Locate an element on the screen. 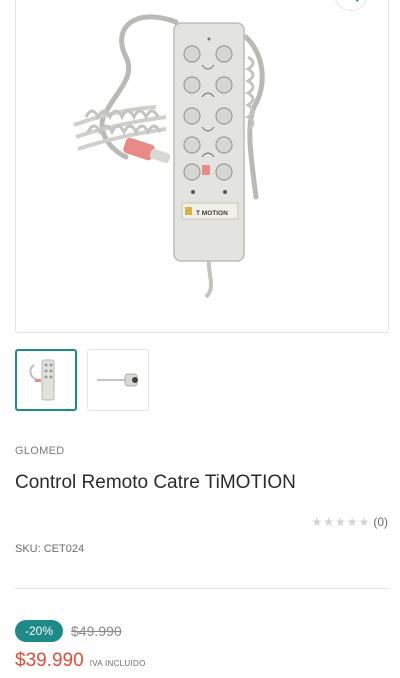 The height and width of the screenshot is (678, 400). product-rating: ★ ★ ★ ★ ★ (0) is located at coordinates (350, 522).